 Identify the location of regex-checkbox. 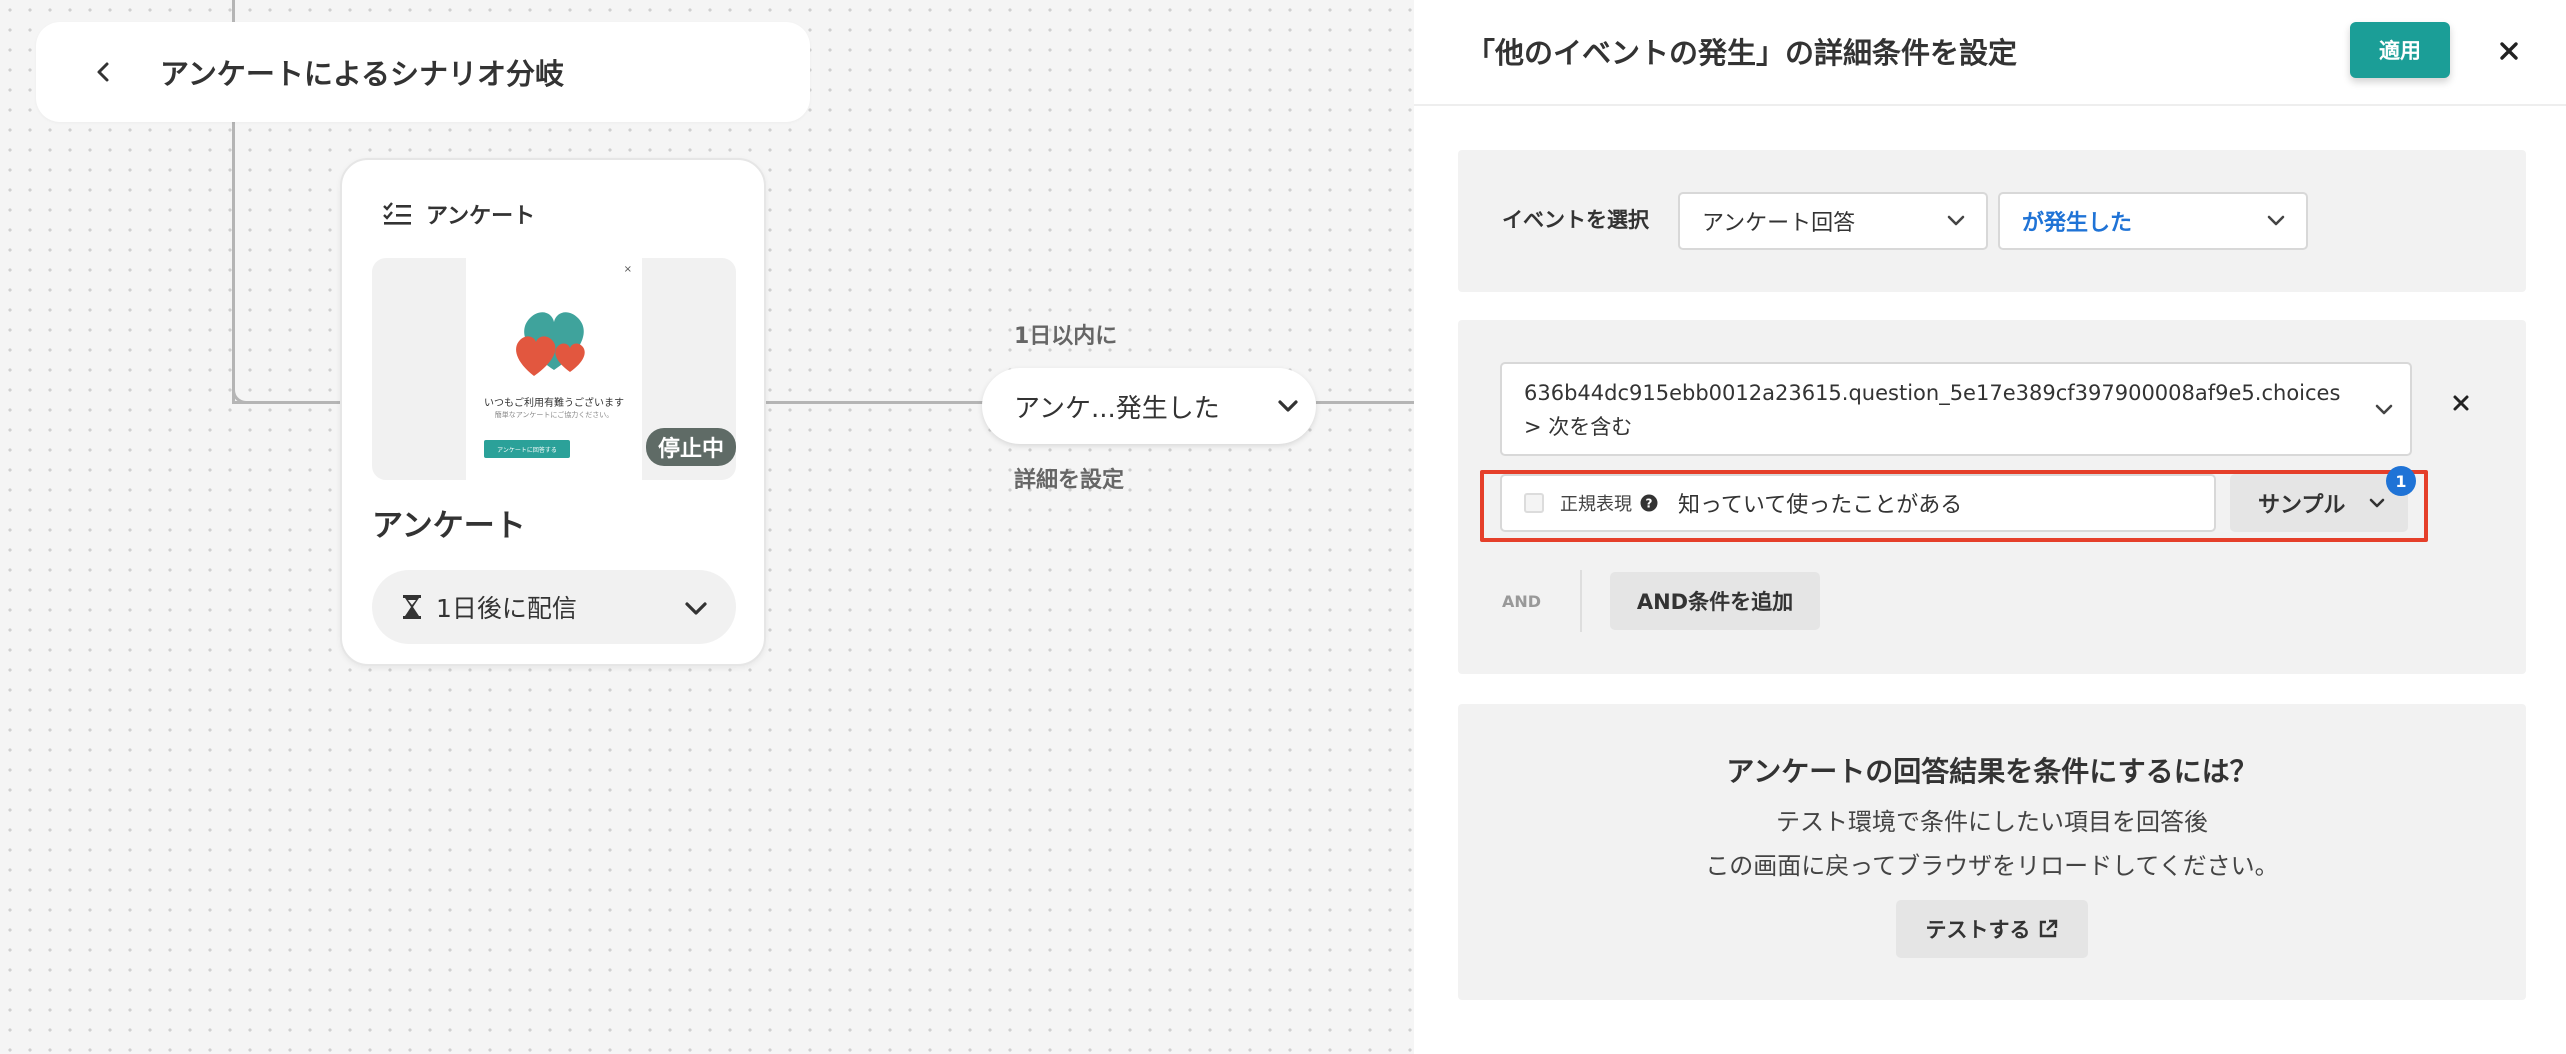
(1534, 503).